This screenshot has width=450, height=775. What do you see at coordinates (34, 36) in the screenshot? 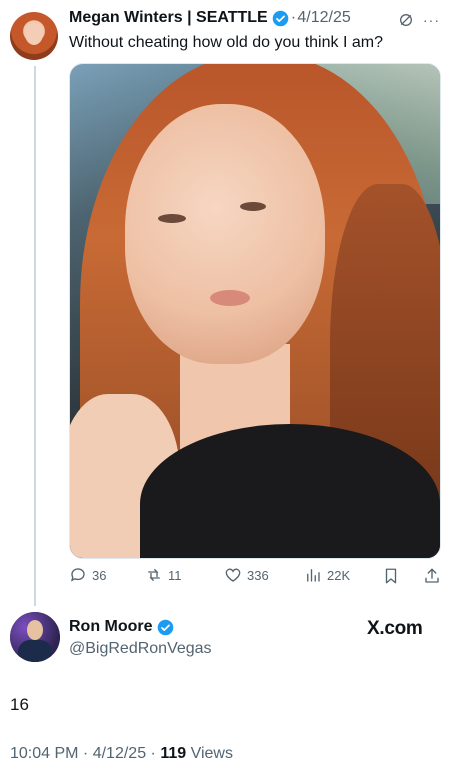
I see `author-avatar` at bounding box center [34, 36].